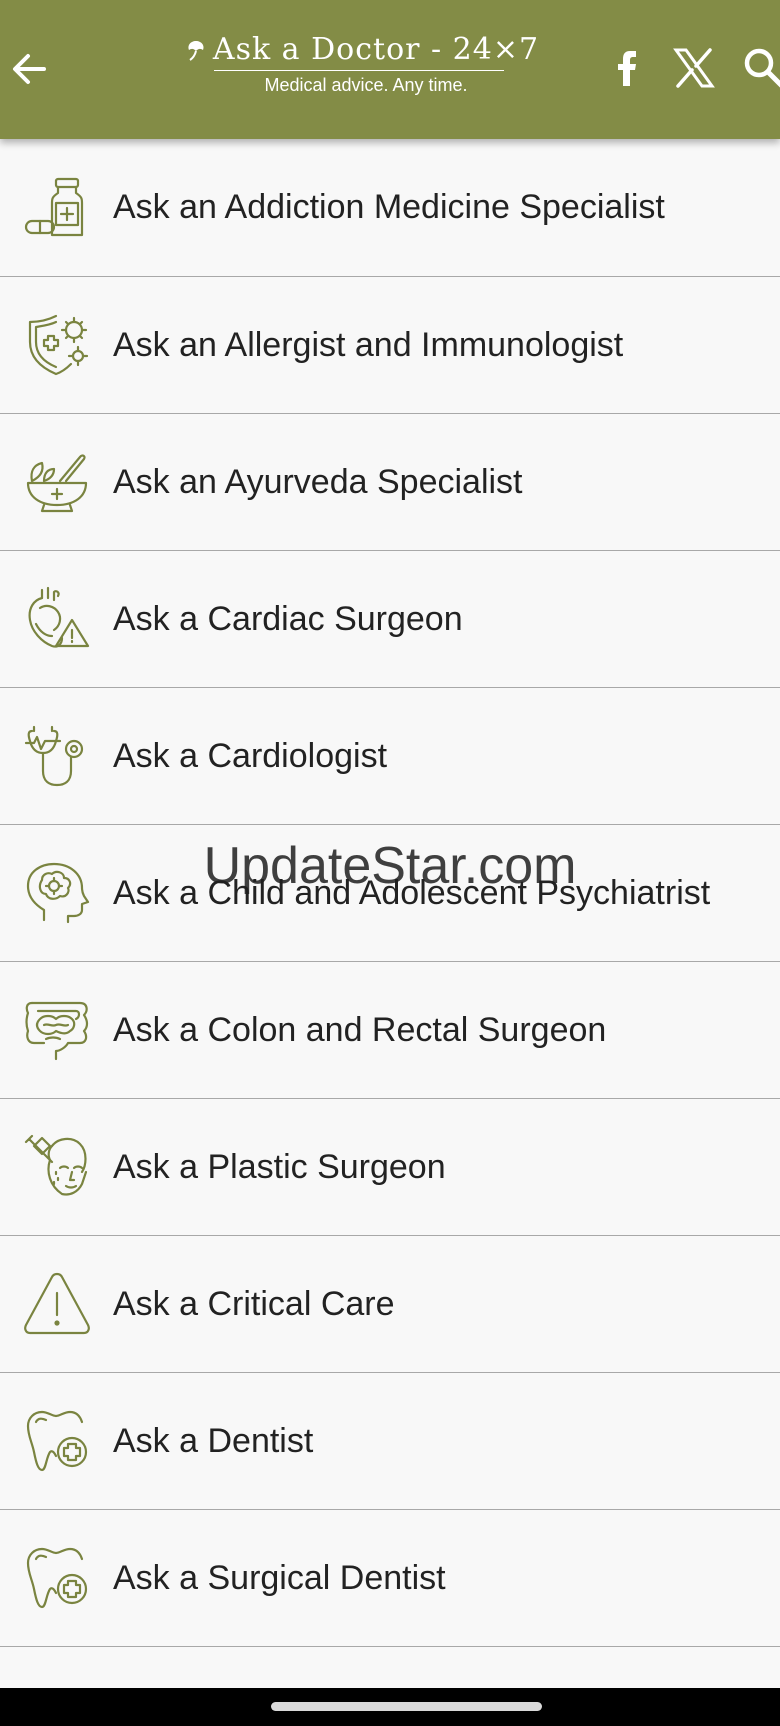 This screenshot has height=1726, width=780. I want to click on list-item: Ask a Child and Adolescent Psychiatrist, so click(390, 893).